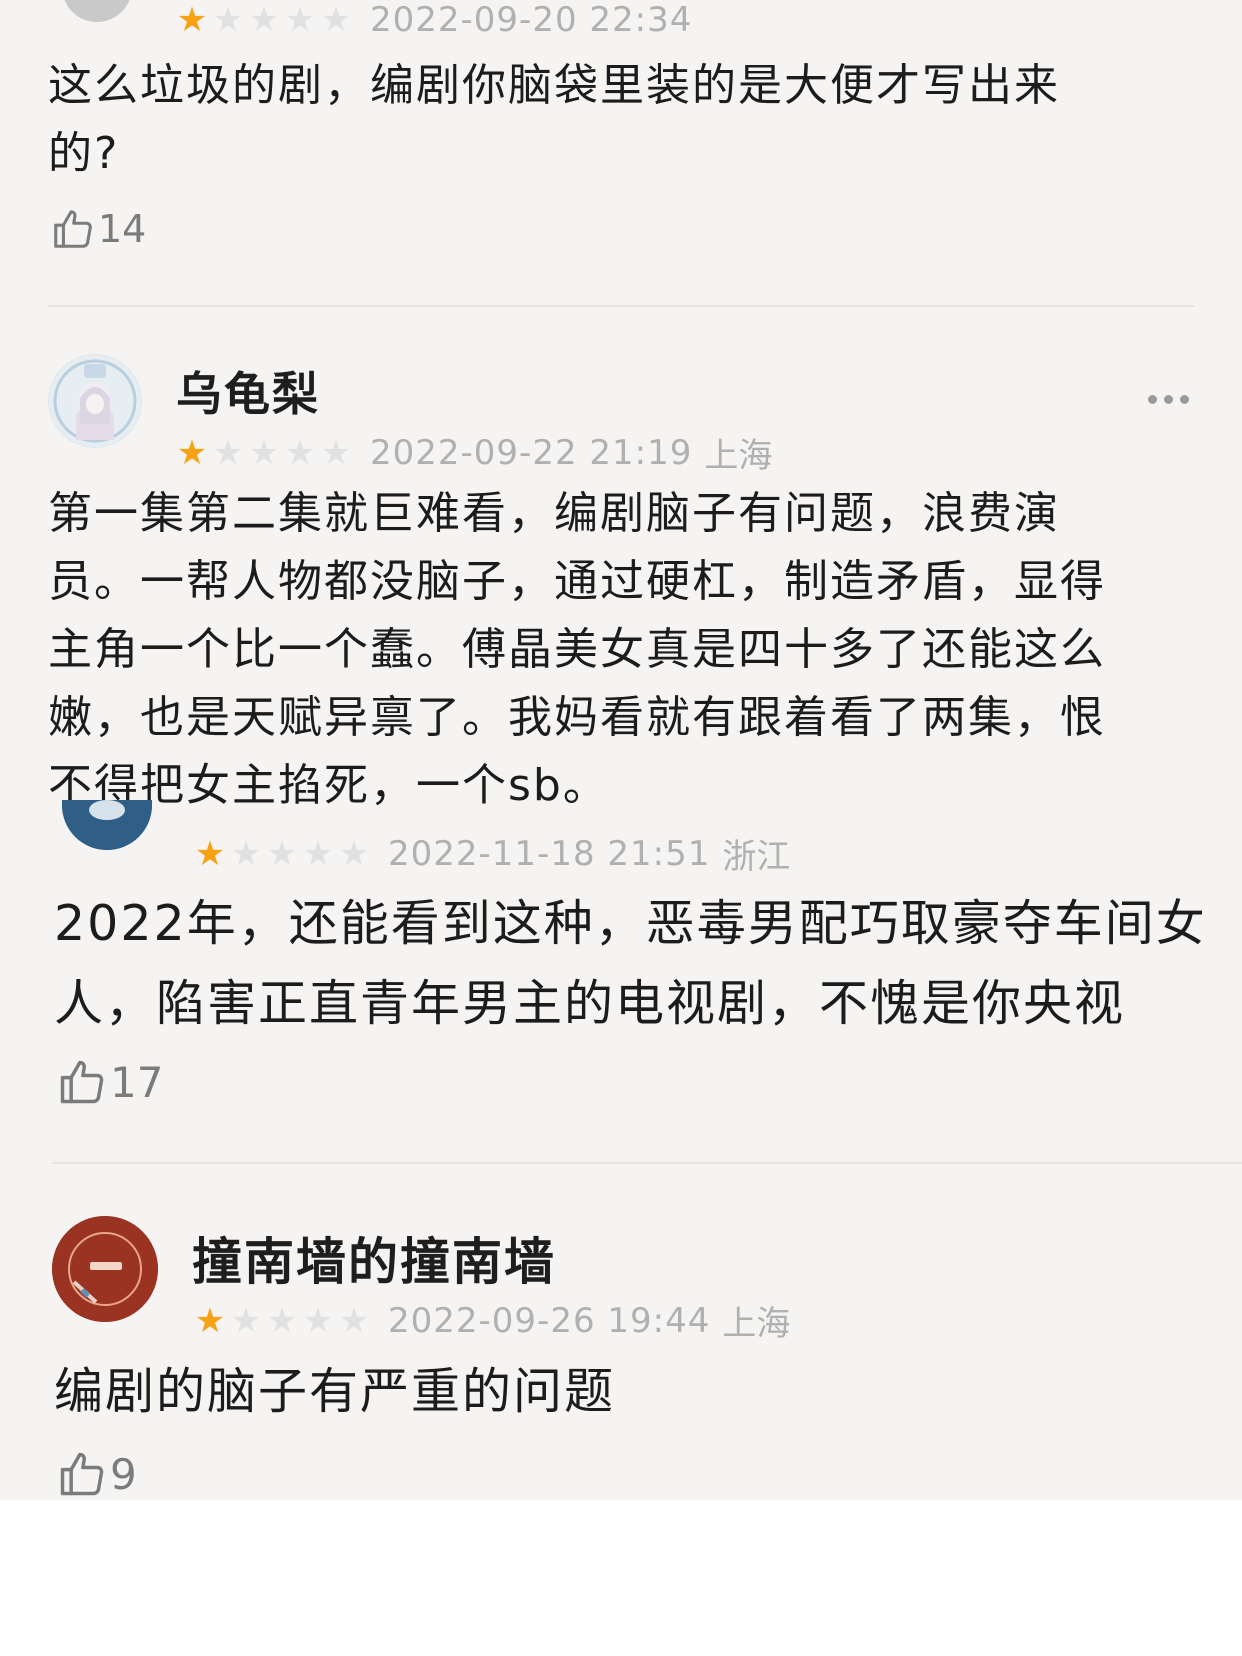  I want to click on like-button: 17, so click(109, 1082).